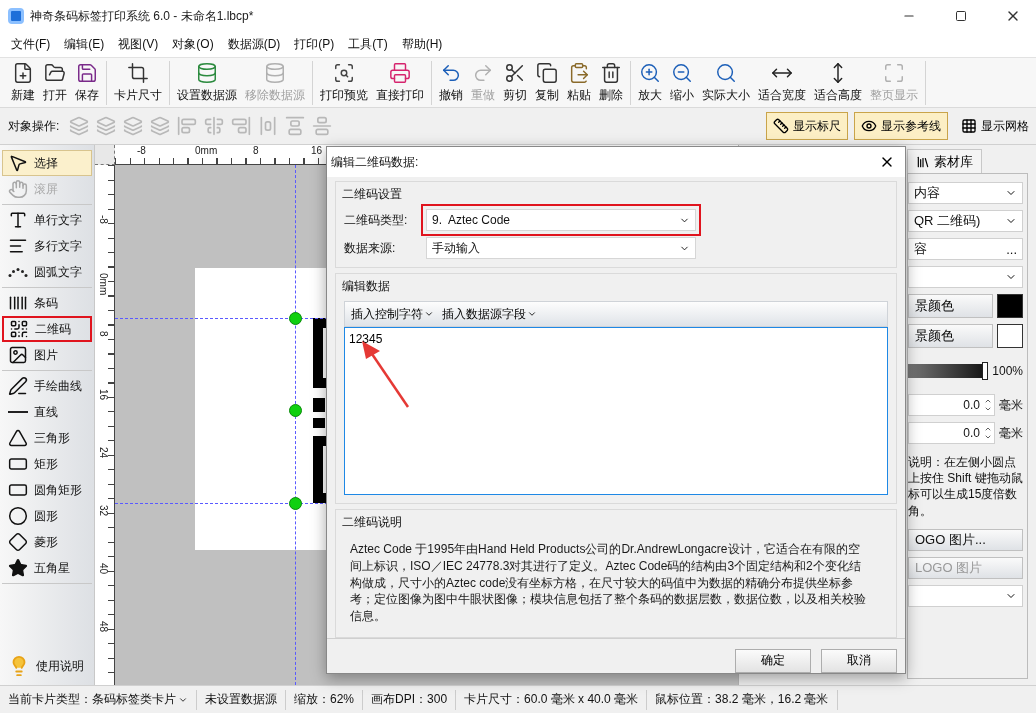  Describe the element at coordinates (451, 82) in the screenshot. I see `toolbar-button: 撤销` at that location.